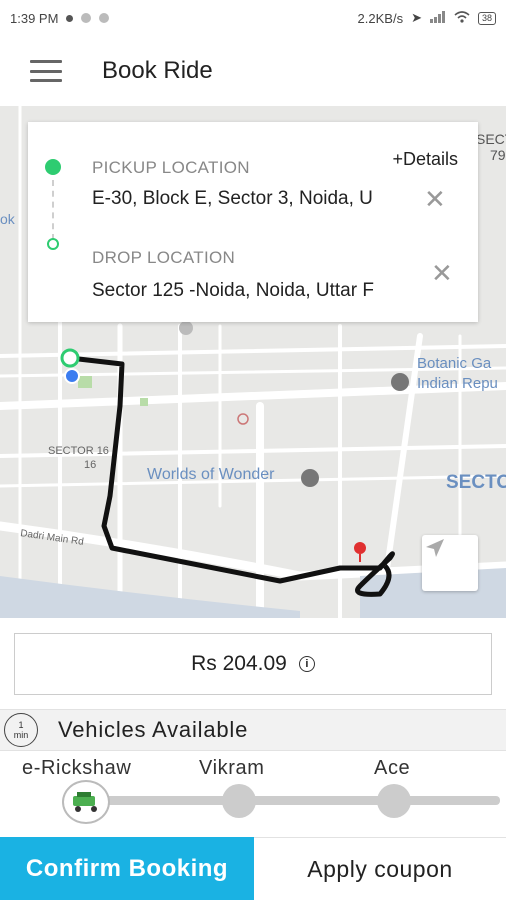 The height and width of the screenshot is (900, 506). I want to click on page-title: Book Ride, so click(157, 70).